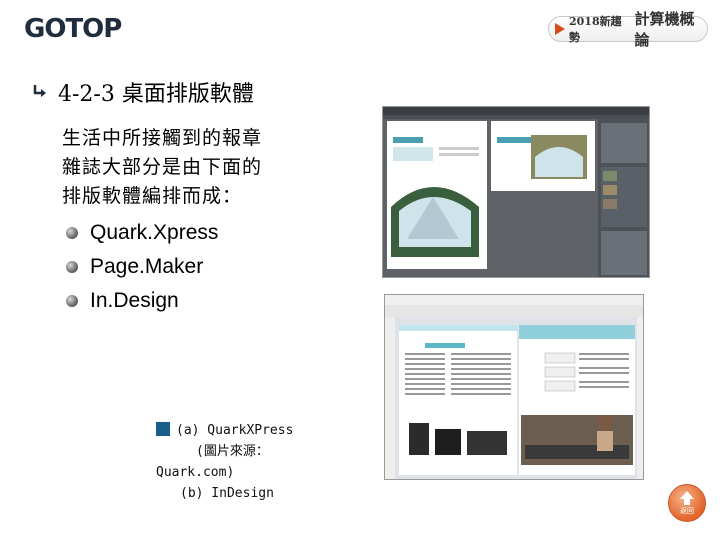 The width and height of the screenshot is (720, 540). What do you see at coordinates (163, 429) in the screenshot?
I see `caption-marker-icon` at bounding box center [163, 429].